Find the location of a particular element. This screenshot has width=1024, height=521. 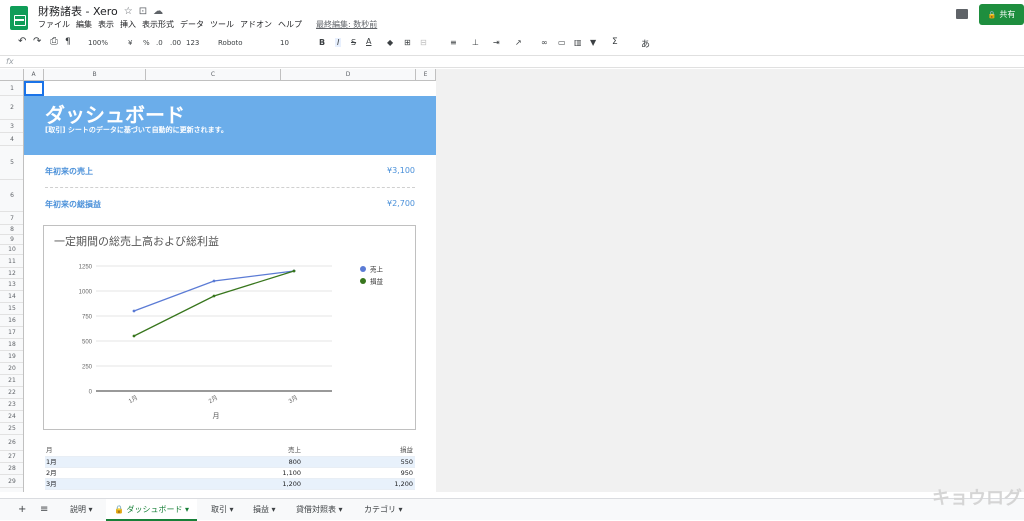

more-formats-button: 123 is located at coordinates (192, 43).